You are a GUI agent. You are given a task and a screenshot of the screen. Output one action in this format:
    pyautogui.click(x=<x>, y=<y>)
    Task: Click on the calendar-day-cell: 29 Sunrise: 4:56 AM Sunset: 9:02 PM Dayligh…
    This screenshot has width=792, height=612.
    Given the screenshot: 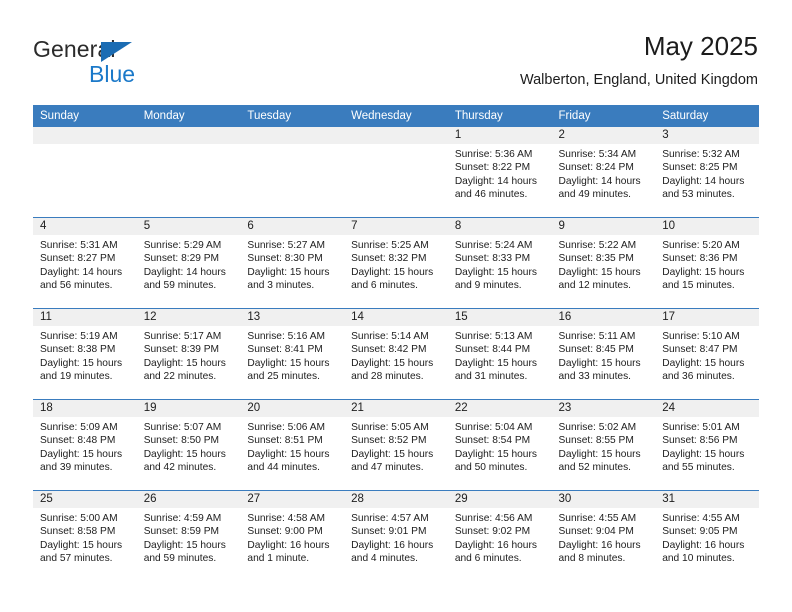 What is the action you would take?
    pyautogui.click(x=499, y=535)
    